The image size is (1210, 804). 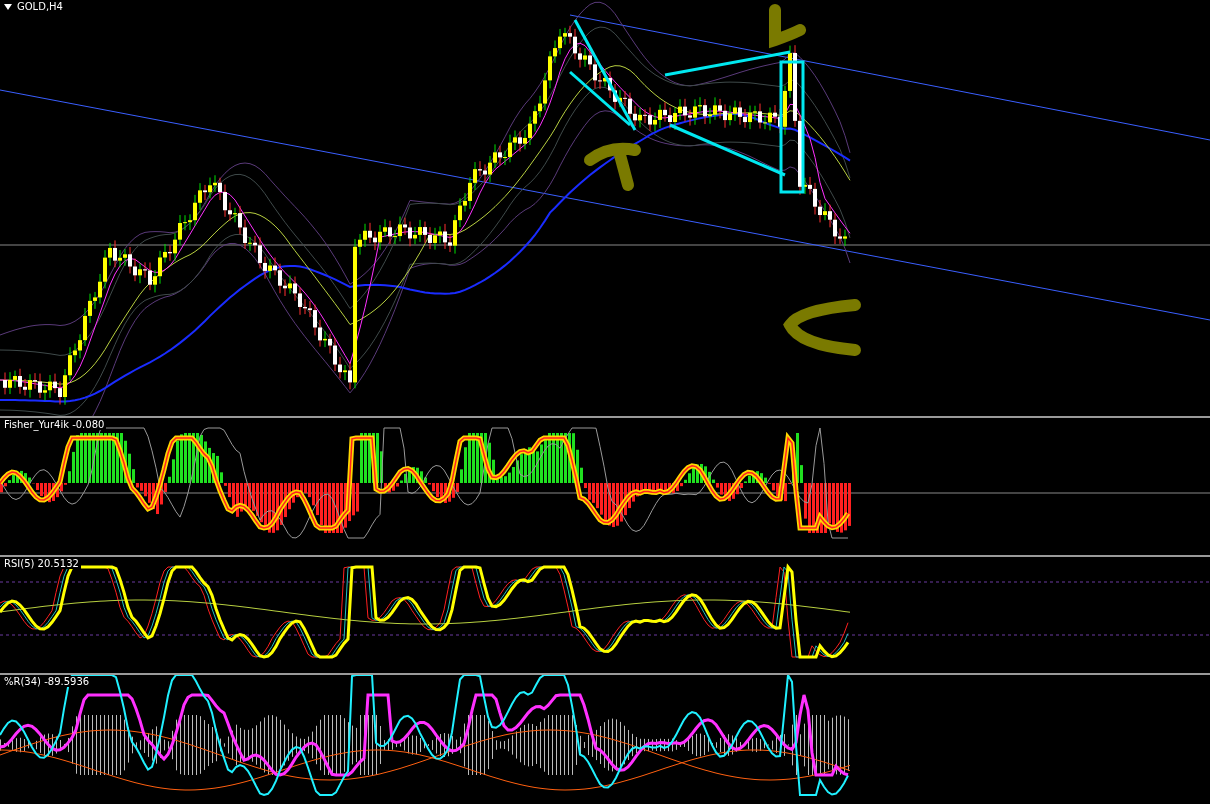 What do you see at coordinates (40, 6) in the screenshot?
I see `chart-symbol-title: GOLD,H4` at bounding box center [40, 6].